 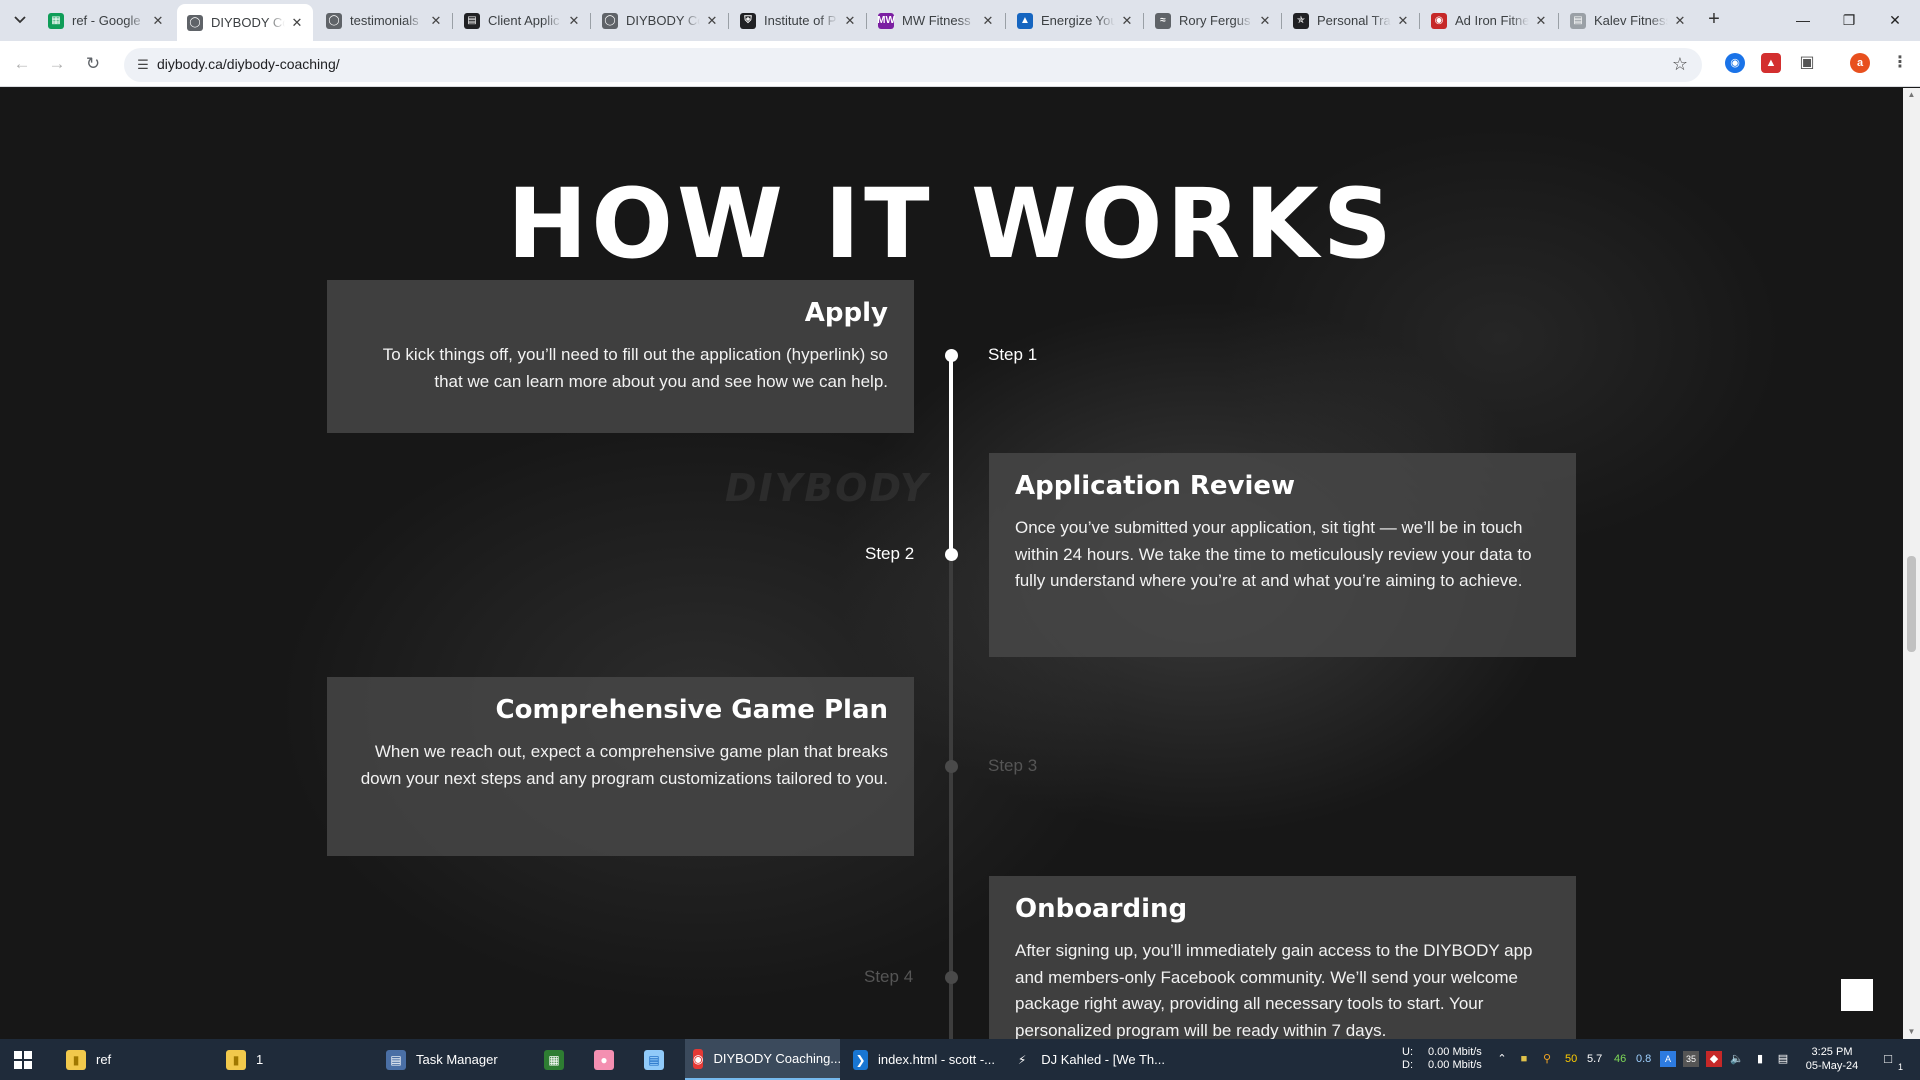 What do you see at coordinates (1680, 64) in the screenshot?
I see `bookmark-star-icon: ☆` at bounding box center [1680, 64].